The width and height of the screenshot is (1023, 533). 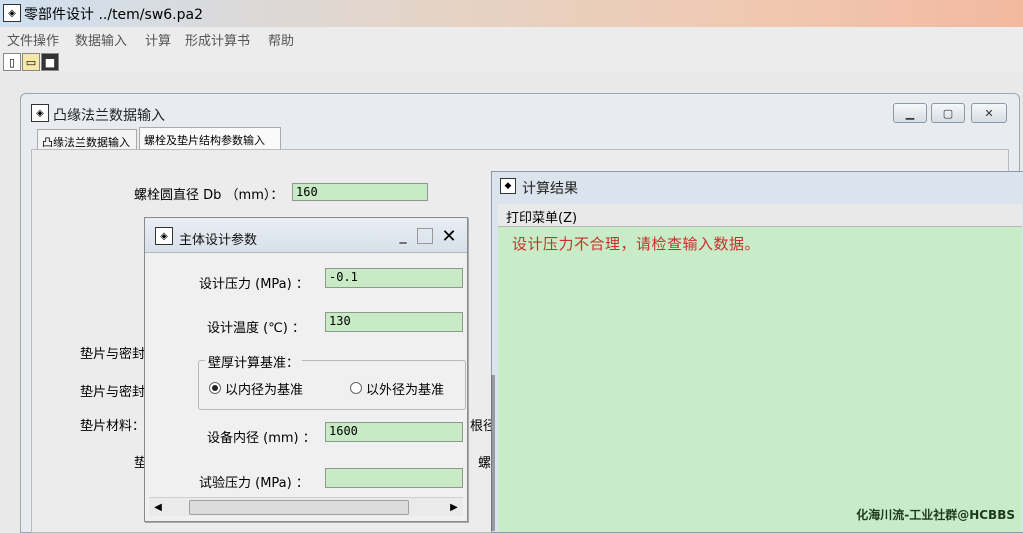 I want to click on maximize-button: ▢, so click(x=948, y=113).